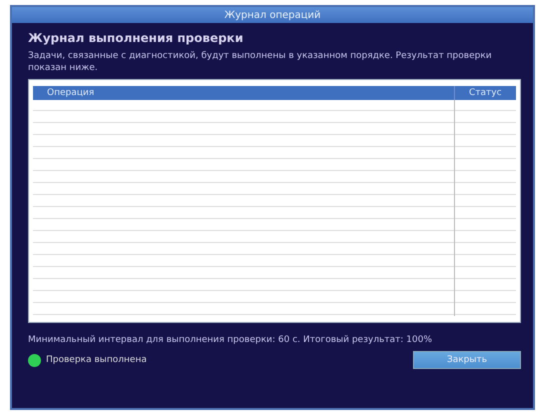  Describe the element at coordinates (96, 360) in the screenshot. I see `status-text: Проверка выполнена` at that location.